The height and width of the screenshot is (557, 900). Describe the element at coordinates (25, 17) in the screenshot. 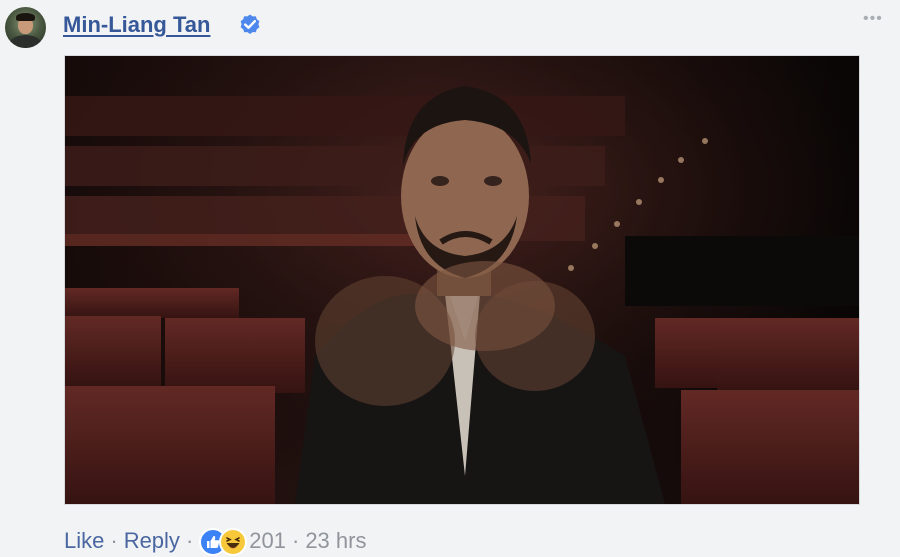

I see `avatar-hair` at that location.